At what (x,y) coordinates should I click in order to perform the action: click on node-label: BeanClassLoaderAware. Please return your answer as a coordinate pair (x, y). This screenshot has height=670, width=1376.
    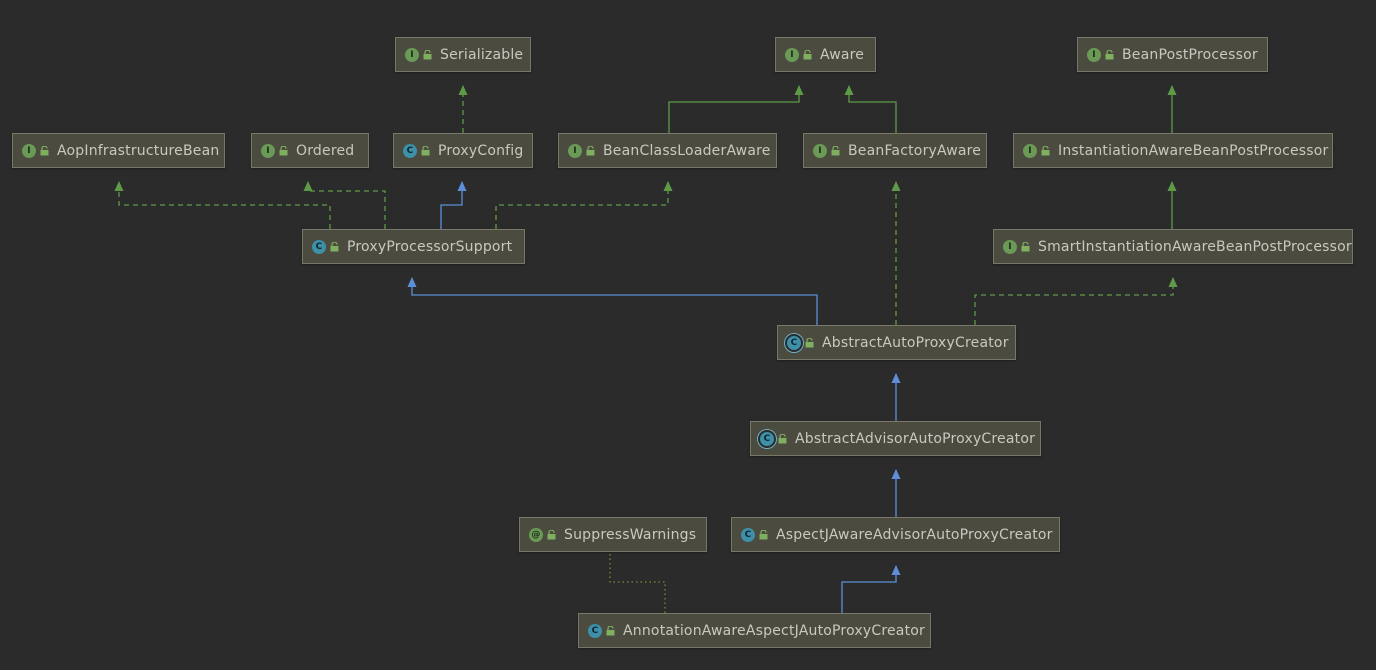
    Looking at the image, I should click on (687, 150).